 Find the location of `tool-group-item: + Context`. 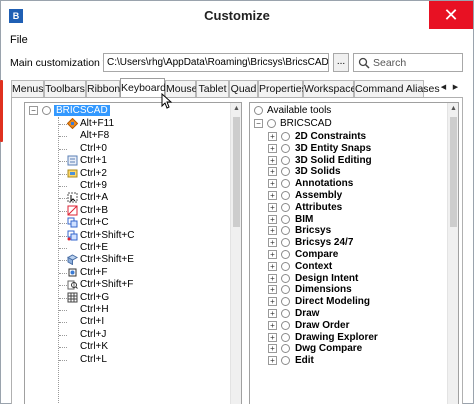

tool-group-item: + Context is located at coordinates (348, 267).